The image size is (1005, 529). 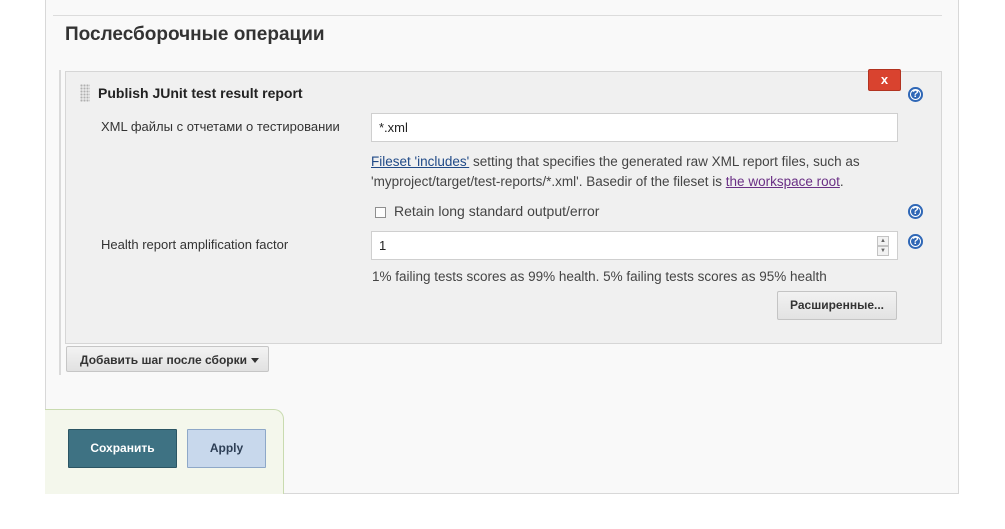 What do you see at coordinates (122, 448) in the screenshot?
I see `save-button: Сохранить` at bounding box center [122, 448].